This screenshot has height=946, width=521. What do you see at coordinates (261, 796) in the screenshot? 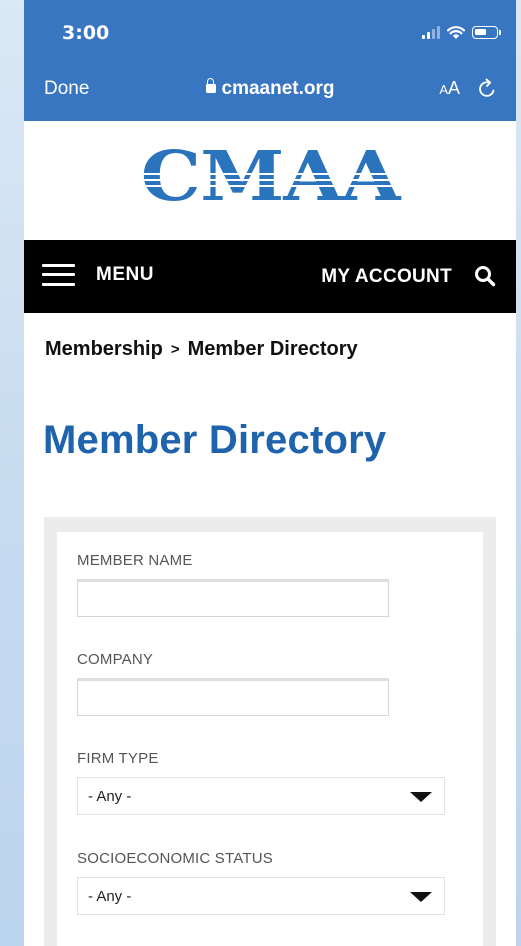
I see `firm-type-select: - Any -` at bounding box center [261, 796].